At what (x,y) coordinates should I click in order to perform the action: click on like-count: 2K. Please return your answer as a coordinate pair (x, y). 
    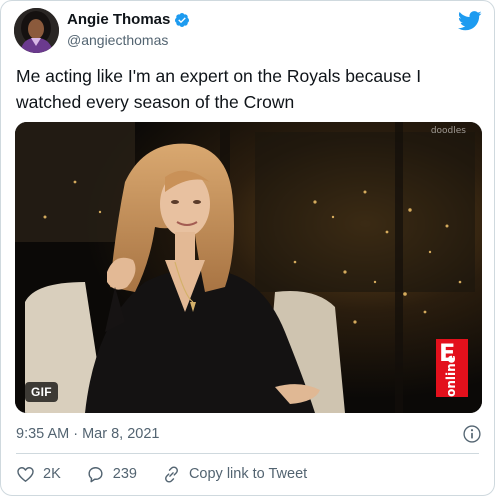
    Looking at the image, I should click on (52, 474).